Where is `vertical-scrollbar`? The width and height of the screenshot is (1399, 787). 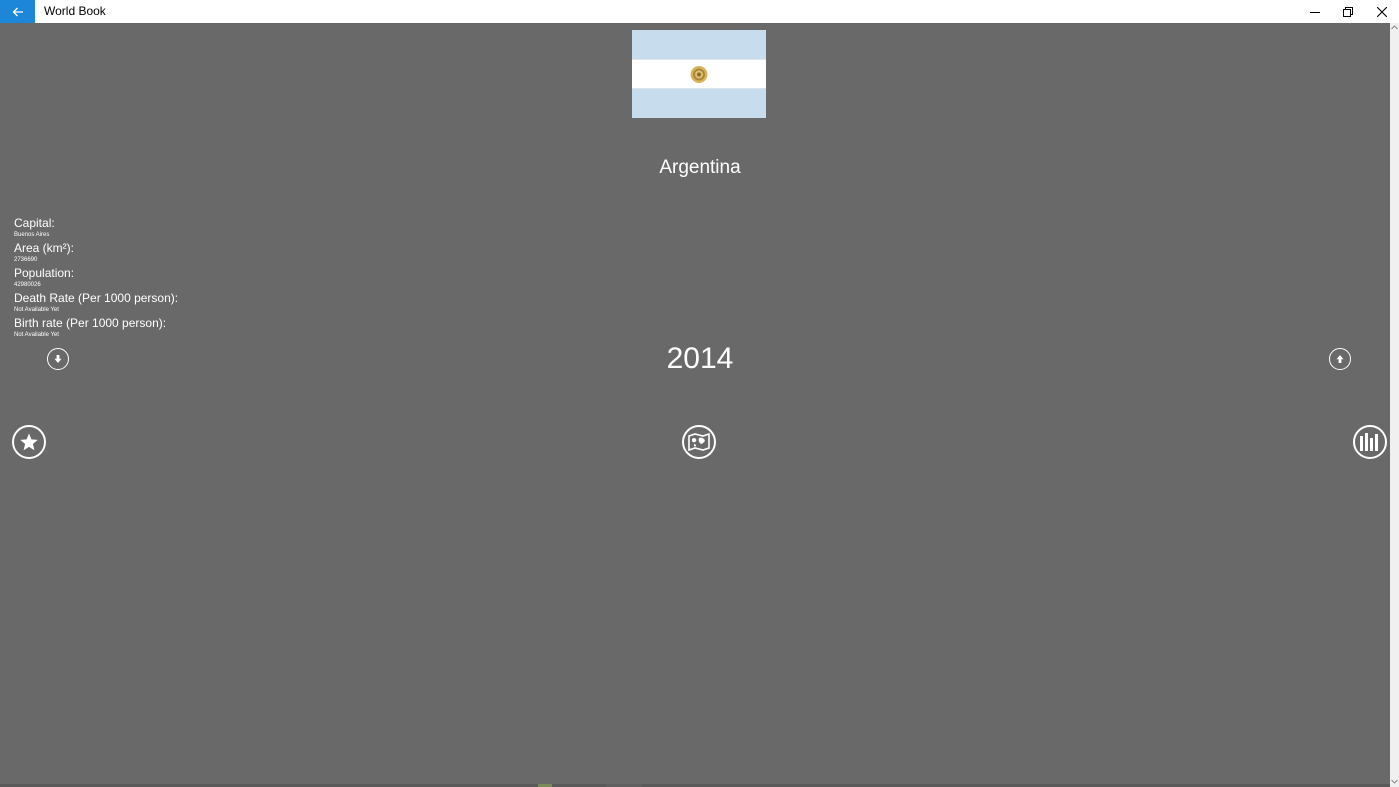 vertical-scrollbar is located at coordinates (1394, 405).